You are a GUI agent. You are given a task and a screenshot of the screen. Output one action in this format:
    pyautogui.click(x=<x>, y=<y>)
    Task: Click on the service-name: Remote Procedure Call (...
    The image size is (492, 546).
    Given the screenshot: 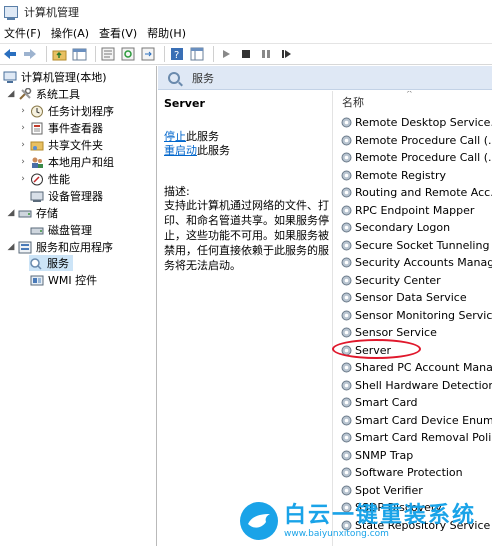 What is the action you would take?
    pyautogui.click(x=423, y=140)
    